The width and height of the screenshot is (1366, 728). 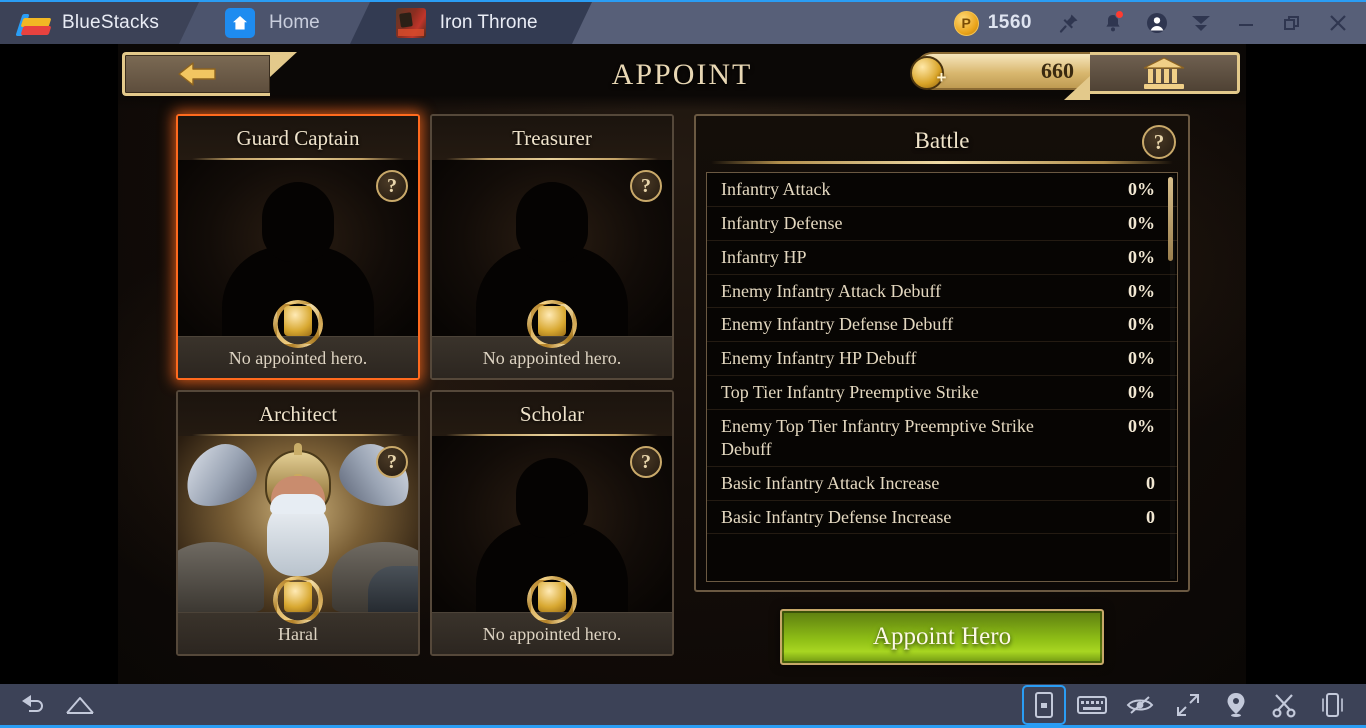 What do you see at coordinates (410, 23) in the screenshot?
I see `game-app-icon` at bounding box center [410, 23].